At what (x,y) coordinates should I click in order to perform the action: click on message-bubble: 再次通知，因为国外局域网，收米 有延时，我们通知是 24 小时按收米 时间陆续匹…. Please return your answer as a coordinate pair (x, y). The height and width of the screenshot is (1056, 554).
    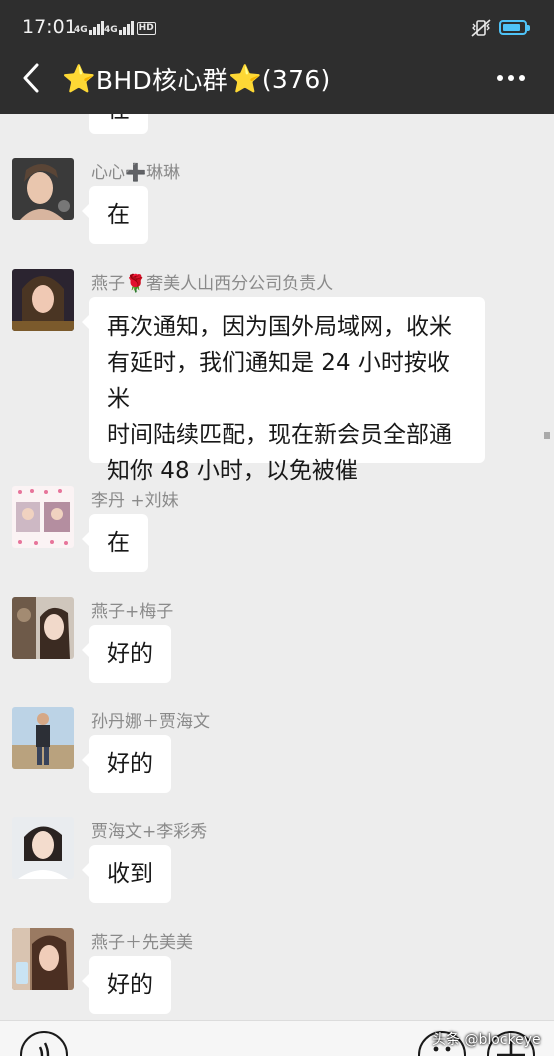
    Looking at the image, I should click on (283, 390).